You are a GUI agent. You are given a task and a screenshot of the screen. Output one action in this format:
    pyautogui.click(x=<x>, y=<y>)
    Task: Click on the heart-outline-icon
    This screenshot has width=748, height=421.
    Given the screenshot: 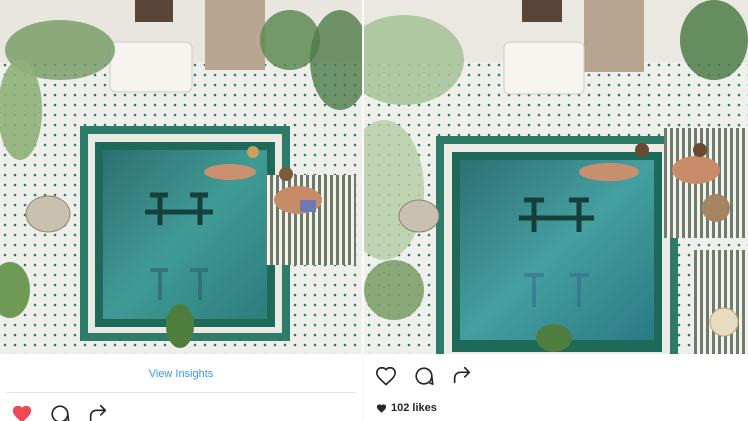 What is the action you would take?
    pyautogui.click(x=386, y=376)
    